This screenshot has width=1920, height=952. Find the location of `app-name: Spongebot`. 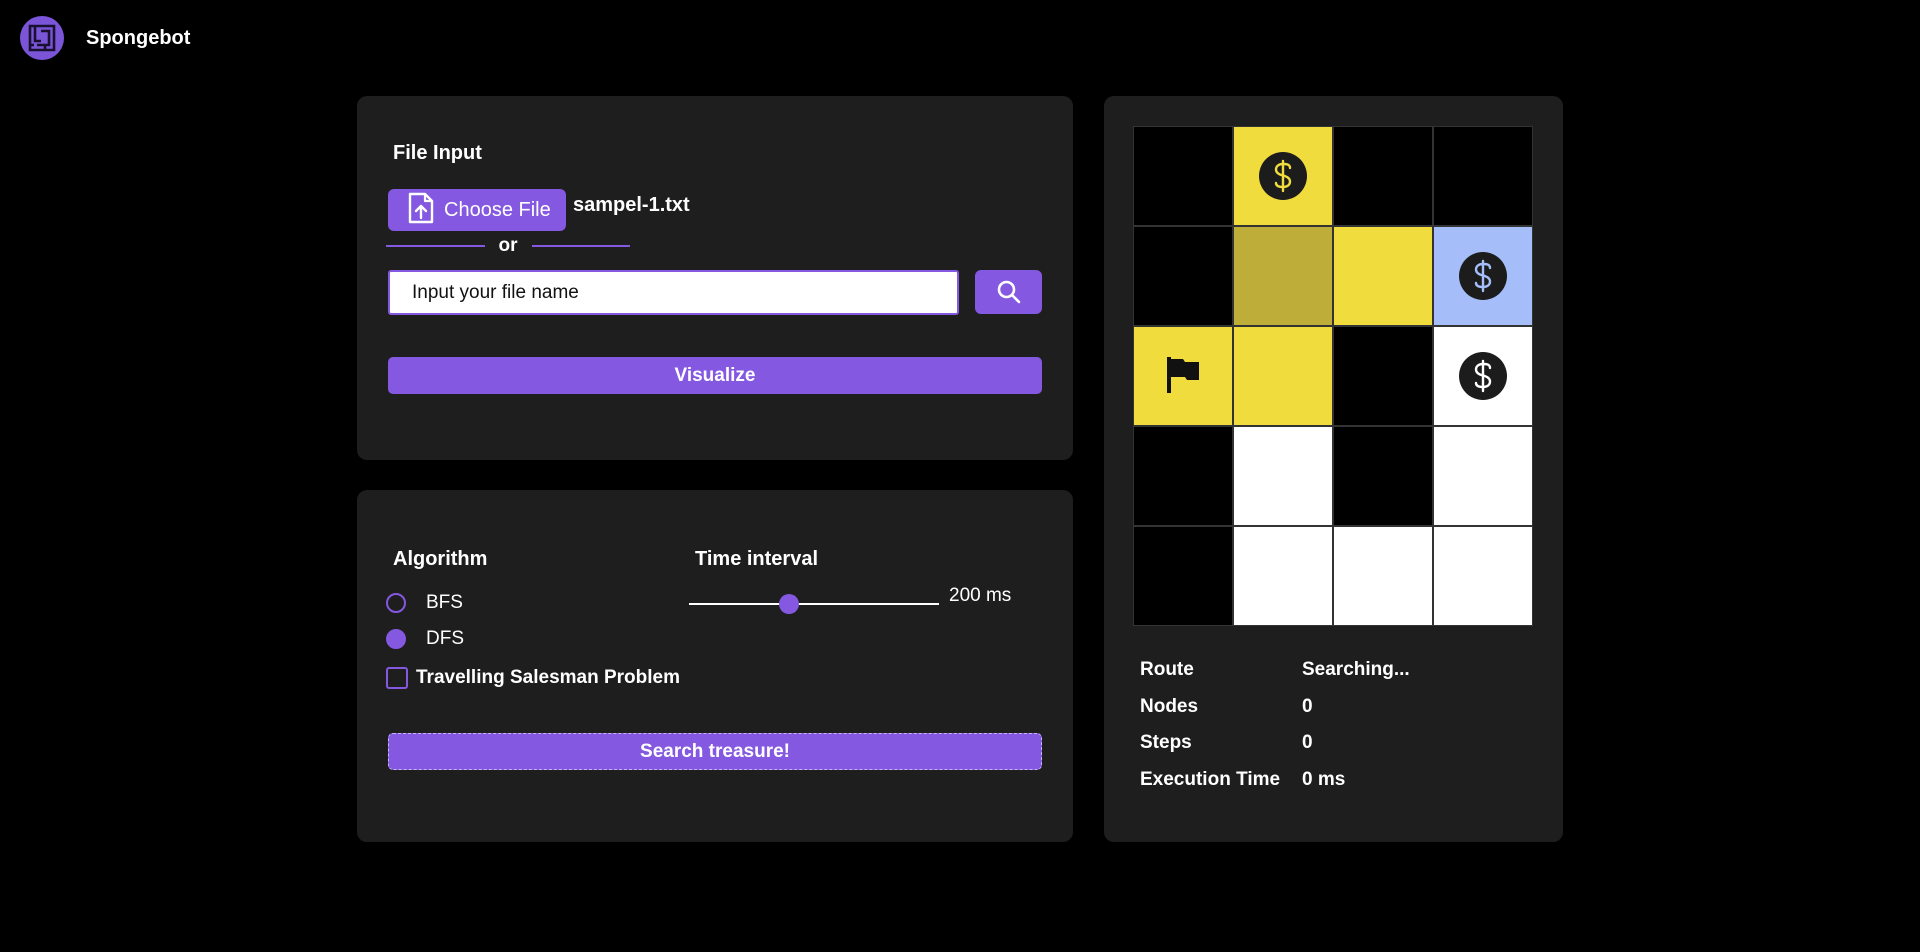

app-name: Spongebot is located at coordinates (138, 37).